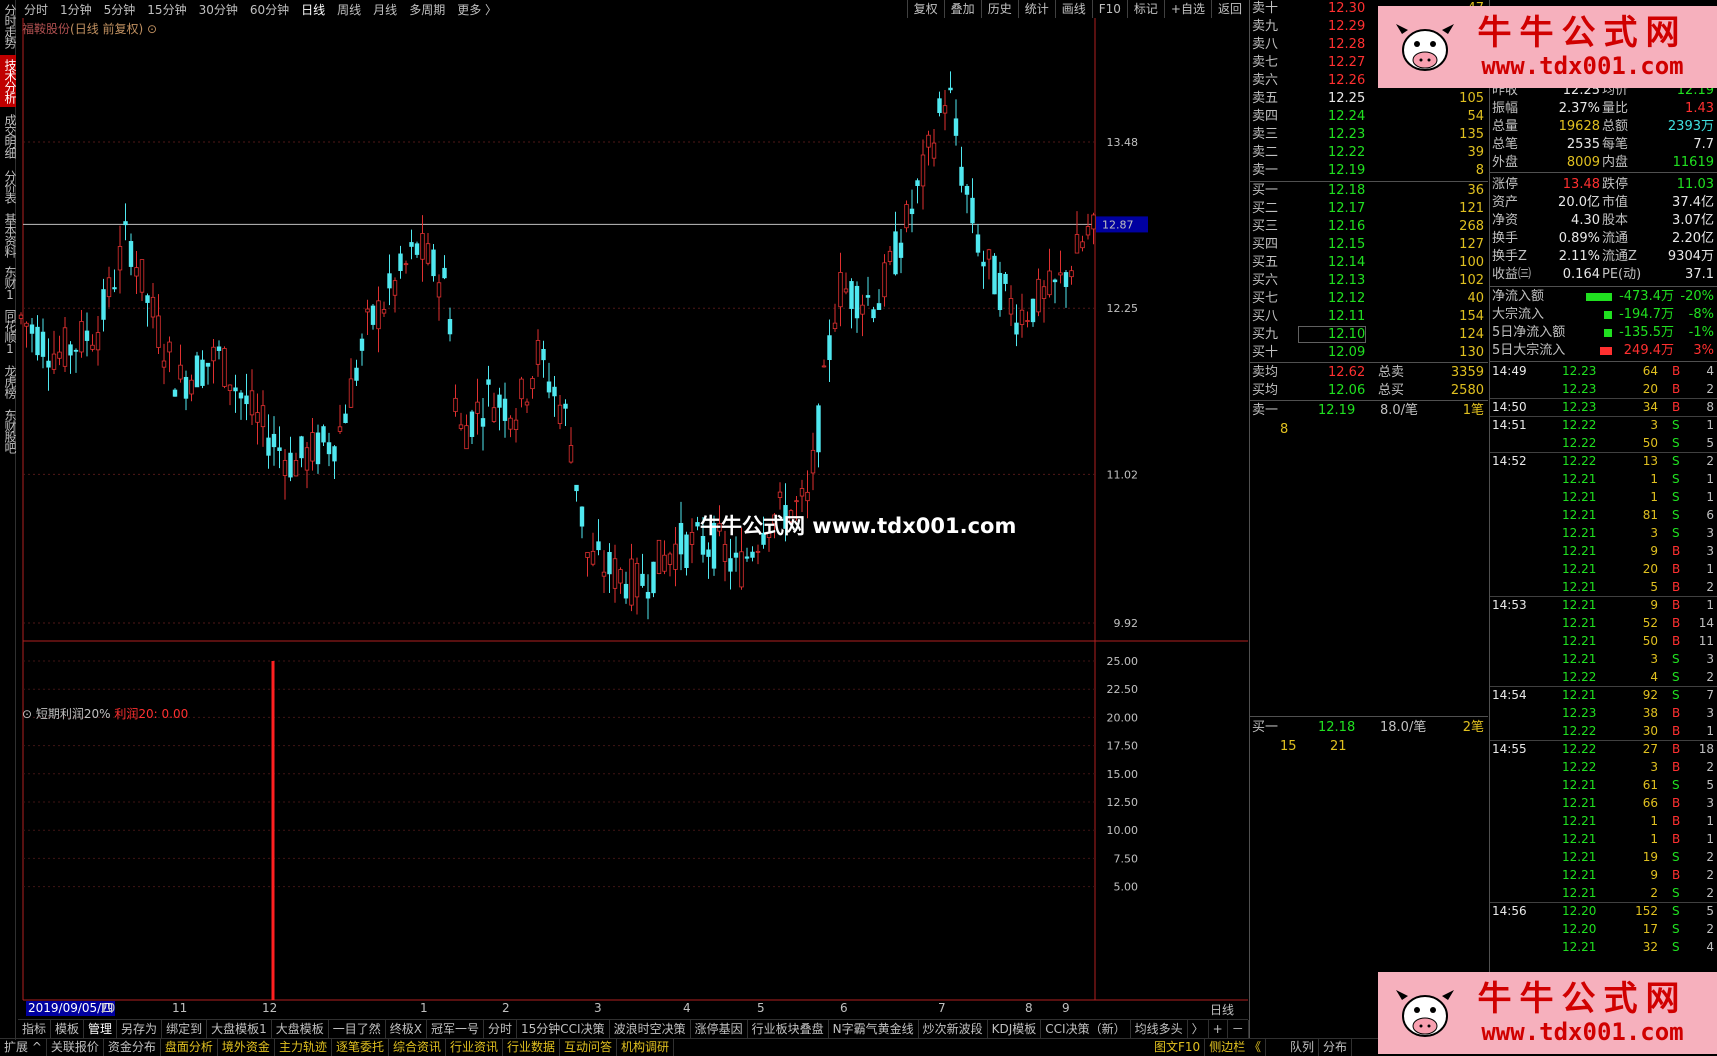  I want to click on template-tab-17: KDJ模板, so click(1015, 1029).